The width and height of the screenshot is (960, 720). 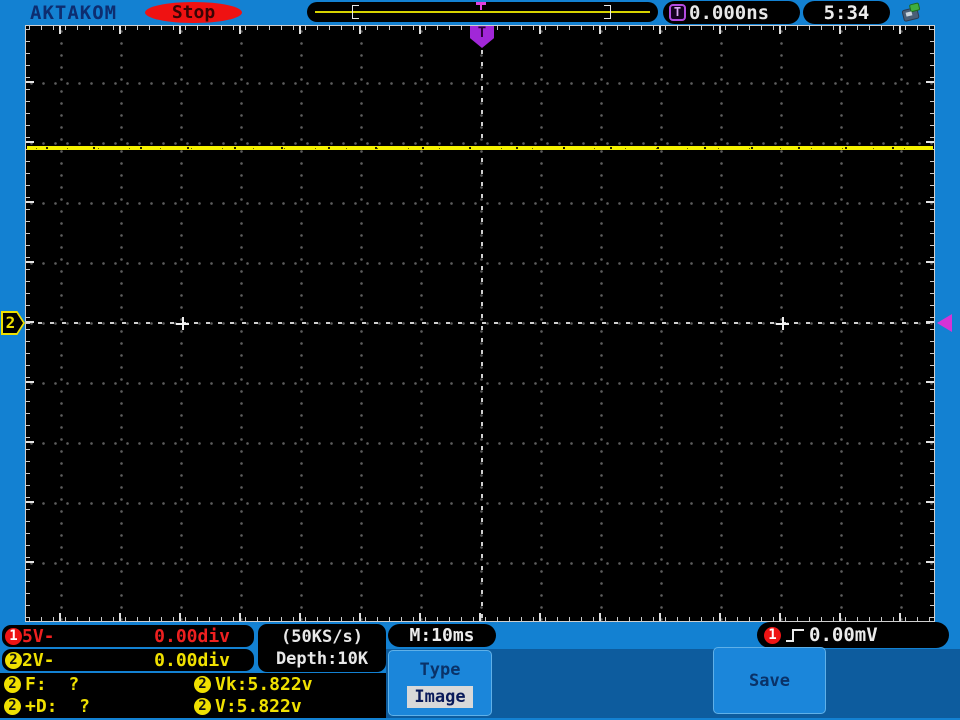 What do you see at coordinates (322, 637) in the screenshot?
I see `sample-rate: (50KS/s)` at bounding box center [322, 637].